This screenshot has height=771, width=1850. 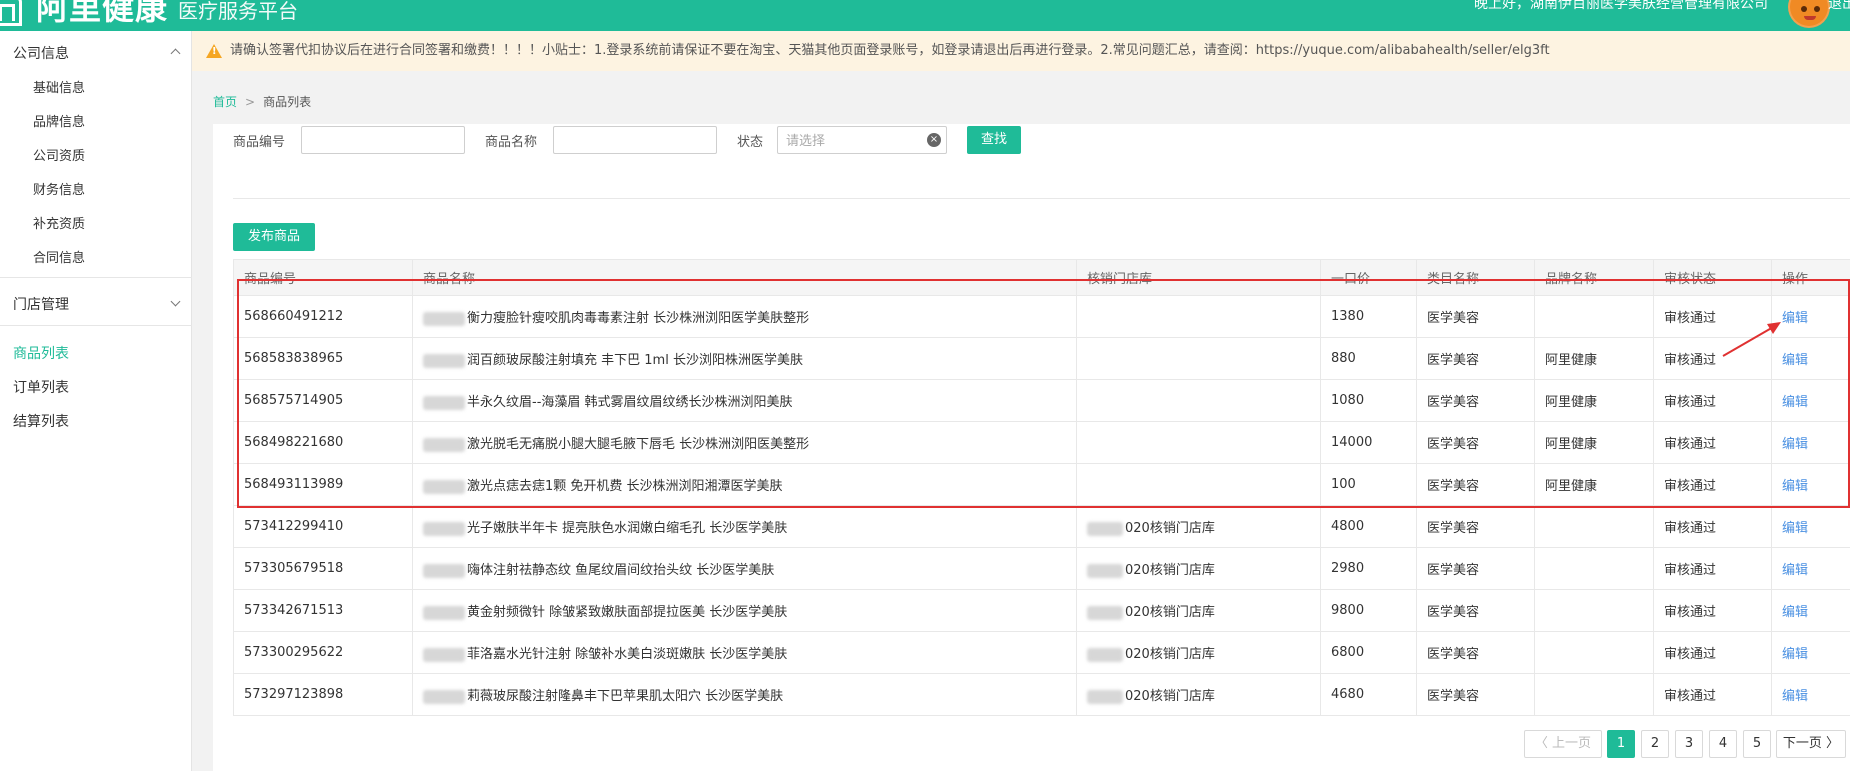 I want to click on top-bar: 阿里健康 医疗服务平台 晚上好，湖南伊百丽医学美肤经营管理有限公司 退出, so click(x=925, y=15).